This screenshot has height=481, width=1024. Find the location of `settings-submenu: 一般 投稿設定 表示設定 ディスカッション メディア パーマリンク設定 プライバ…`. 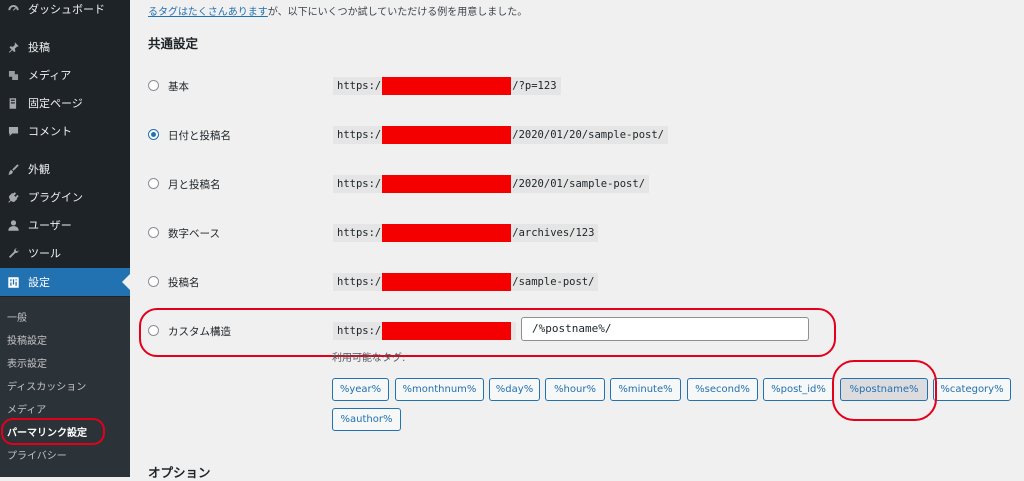

settings-submenu: 一般 投稿設定 表示設定 ディスカッション メディア パーマリンク設定 プライバ… is located at coordinates (65, 387).